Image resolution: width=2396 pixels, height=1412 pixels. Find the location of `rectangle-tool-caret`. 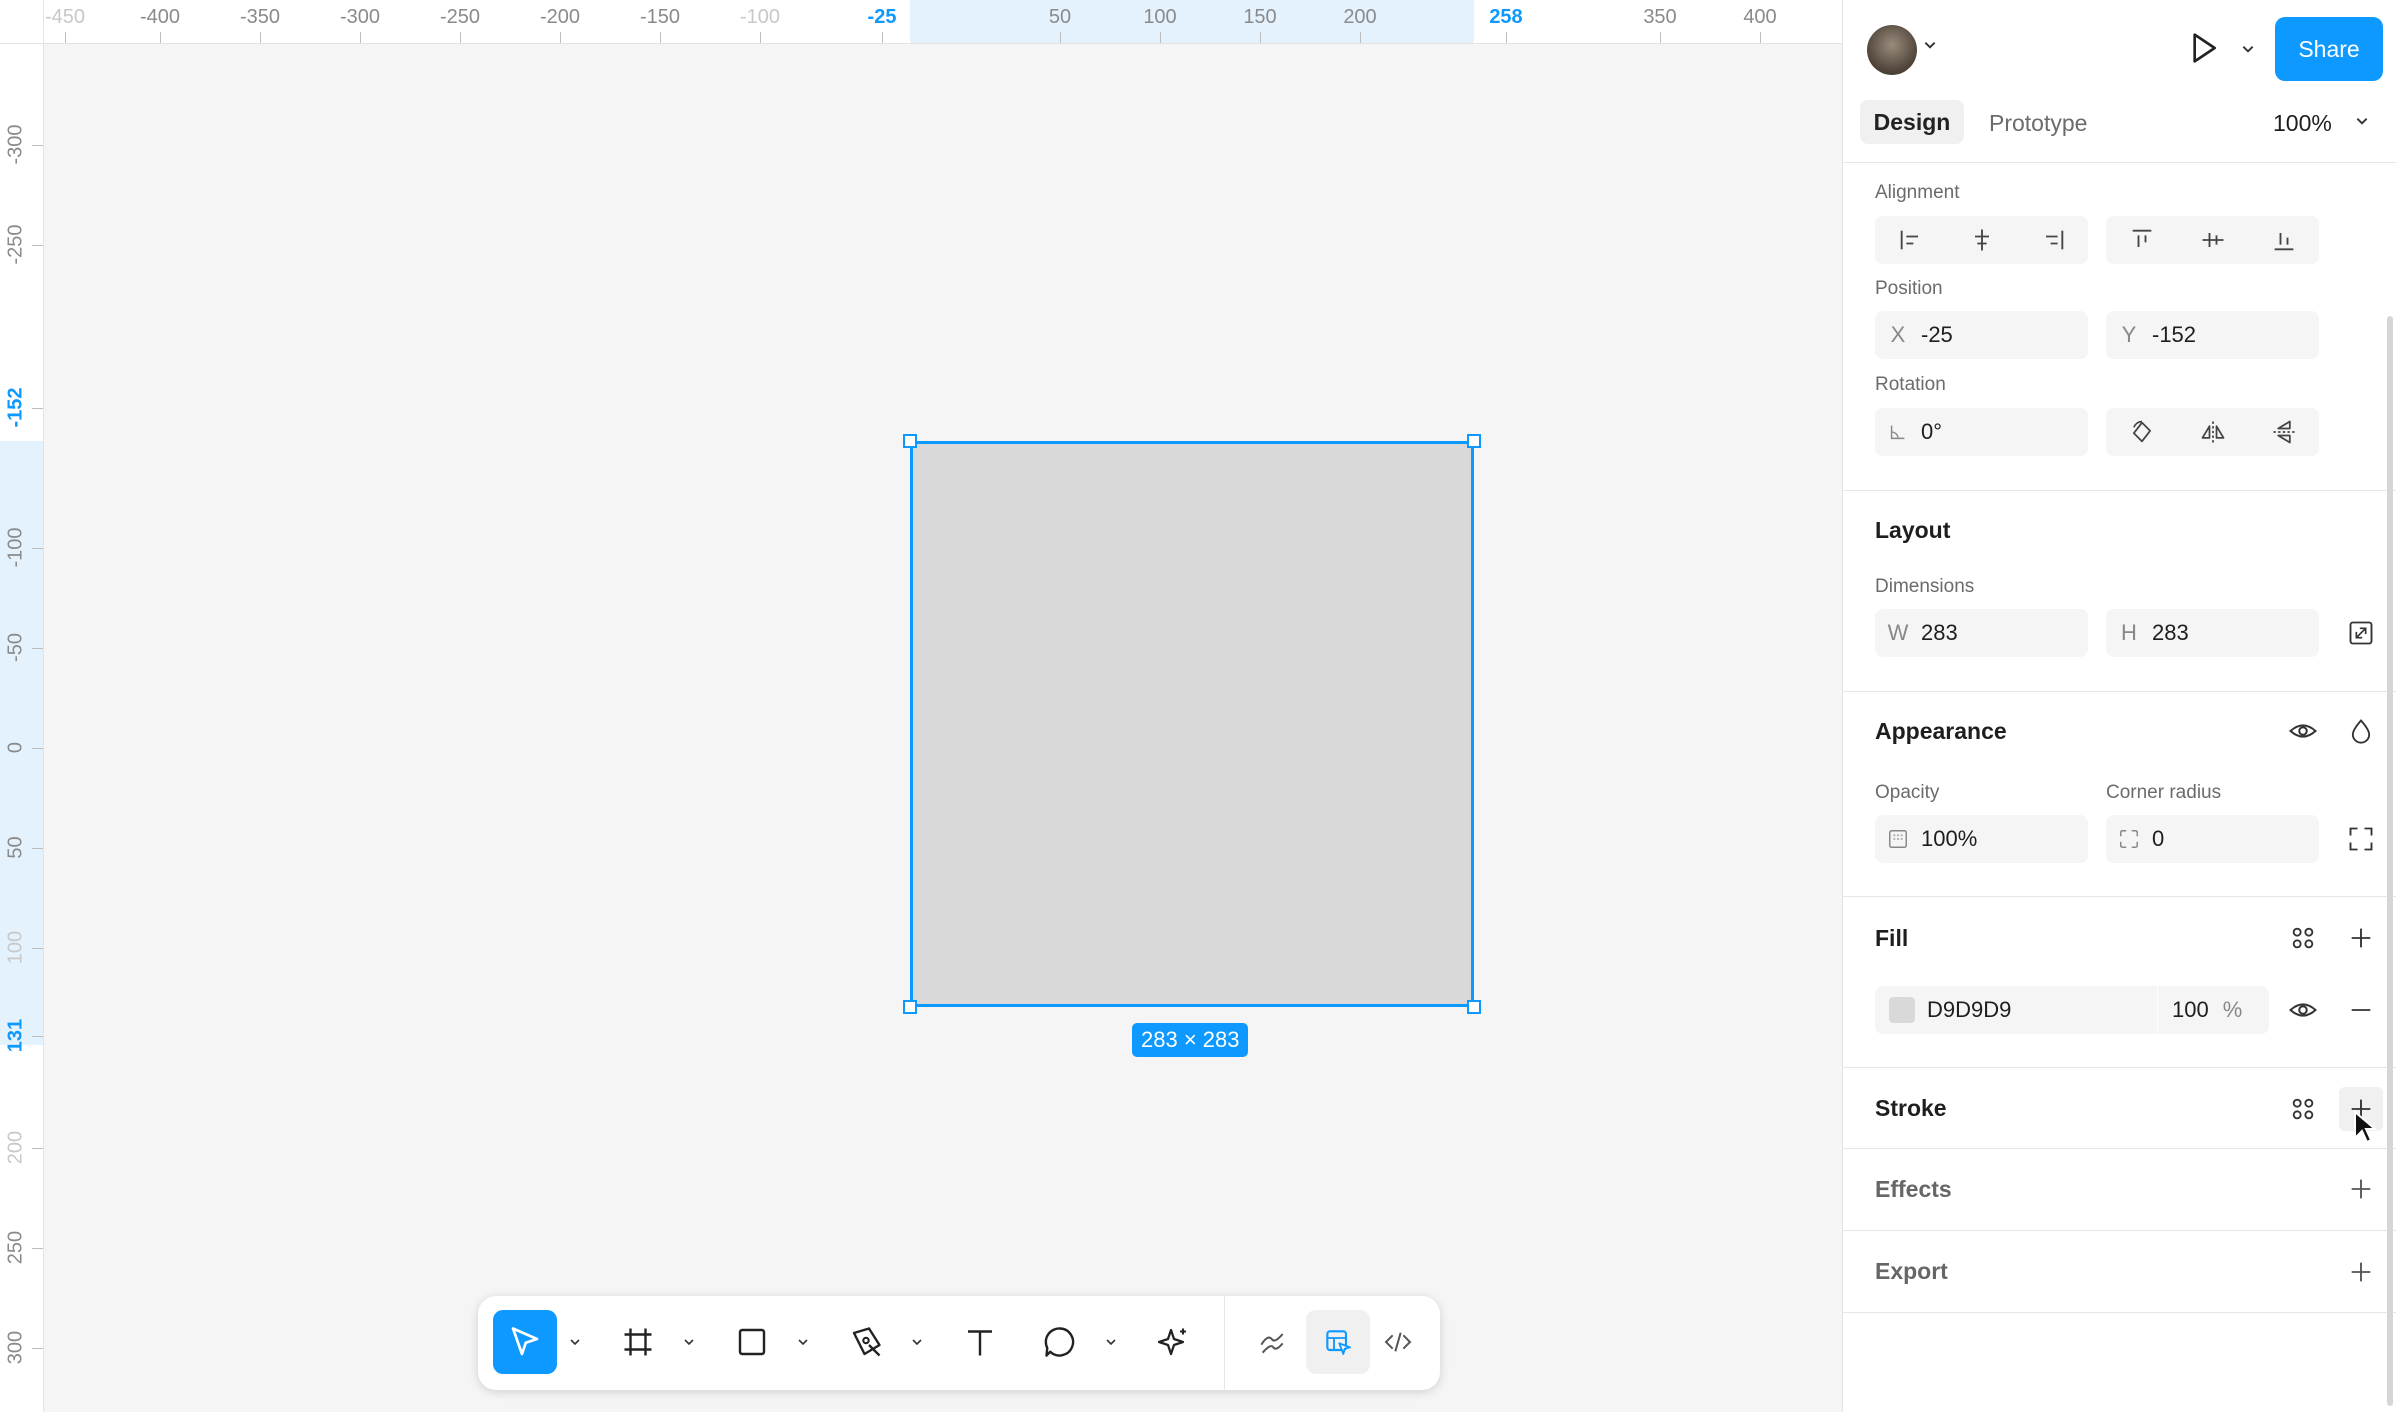

rectangle-tool-caret is located at coordinates (803, 1342).